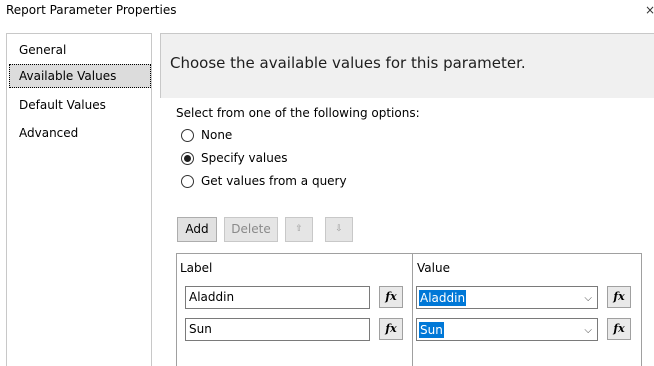 The width and height of the screenshot is (654, 366). Describe the element at coordinates (196, 268) in the screenshot. I see `label-column-header: Label` at that location.